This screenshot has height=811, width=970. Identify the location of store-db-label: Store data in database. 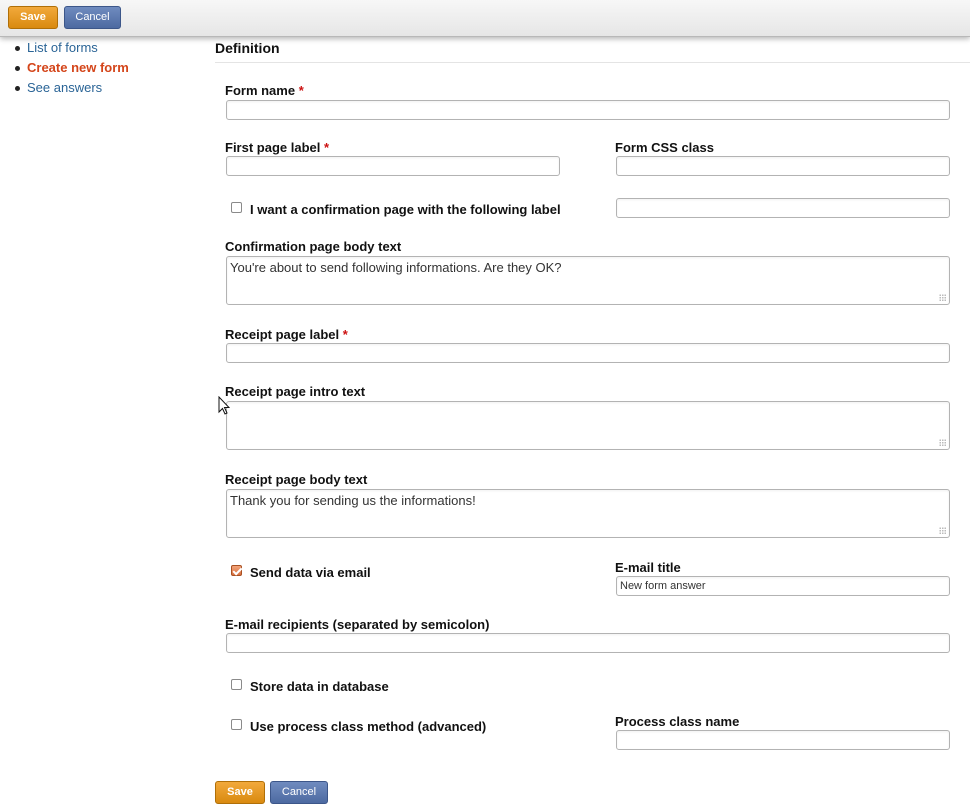
(319, 686).